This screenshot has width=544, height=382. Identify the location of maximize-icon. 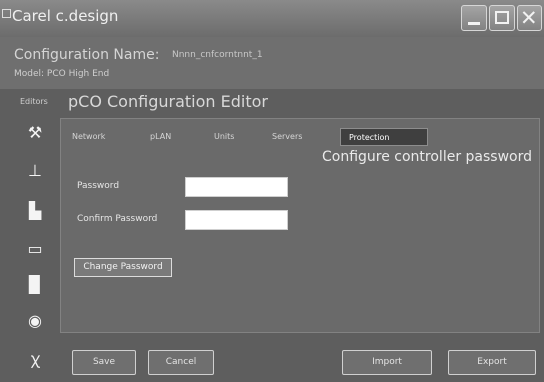
(502, 17).